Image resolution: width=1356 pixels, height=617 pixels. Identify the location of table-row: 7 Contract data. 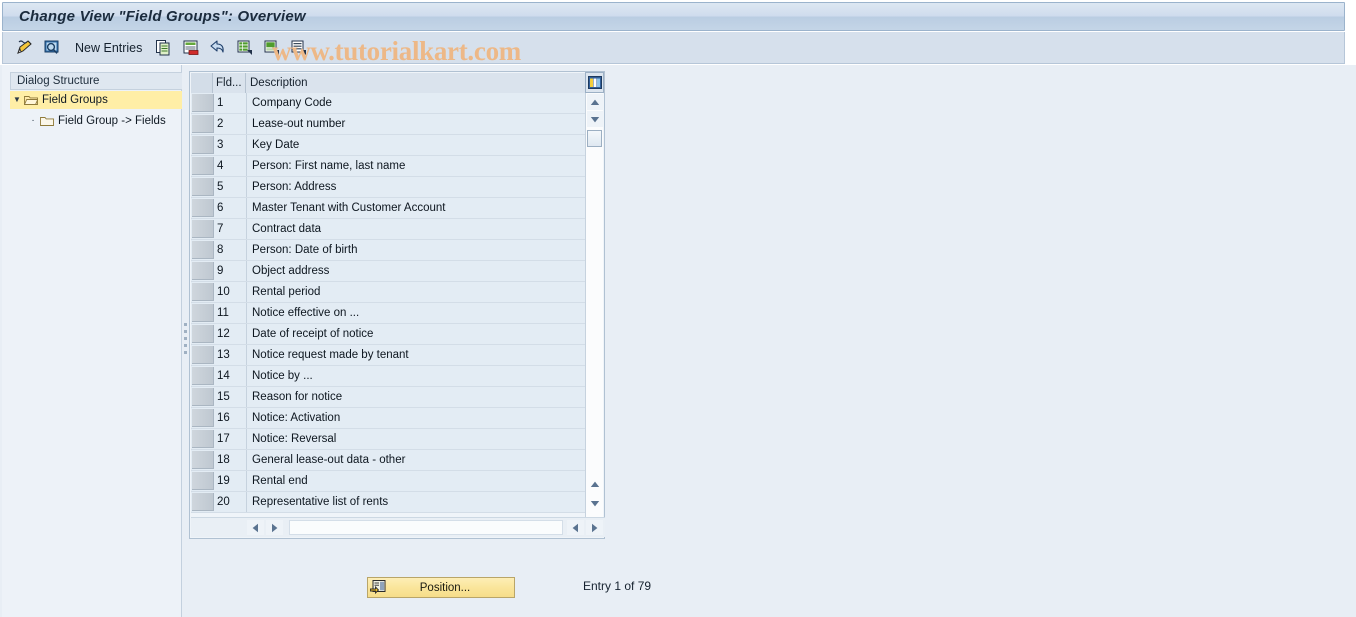
(389, 229).